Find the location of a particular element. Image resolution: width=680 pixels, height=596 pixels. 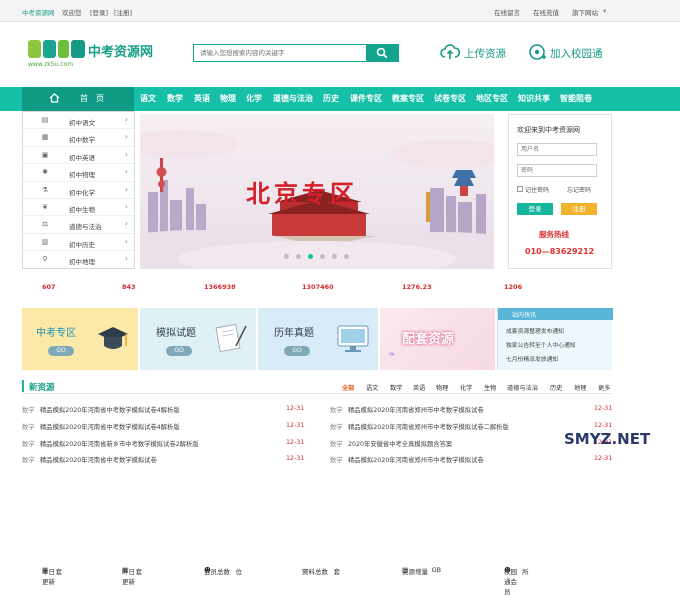

news-item: 成套资源整理发布通知 is located at coordinates (535, 330).